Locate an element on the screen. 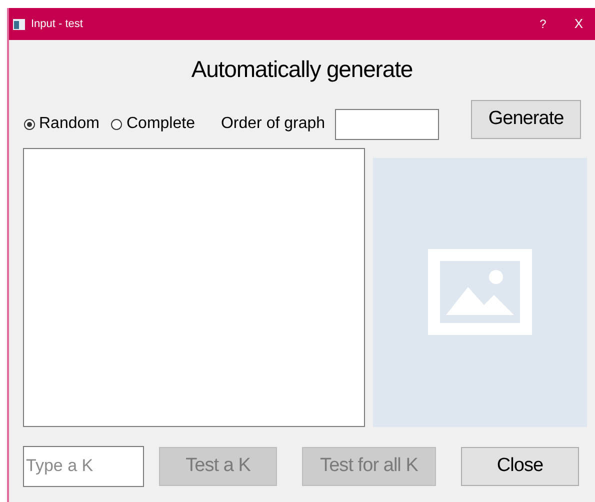 Image resolution: width=595 pixels, height=502 pixels. window-icon is located at coordinates (19, 24).